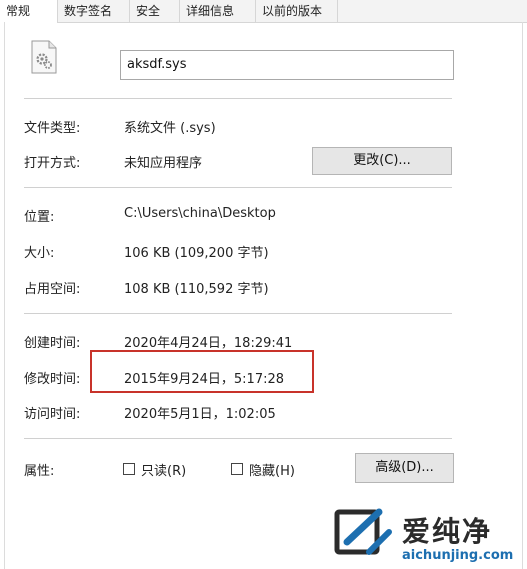 The width and height of the screenshot is (527, 569). What do you see at coordinates (163, 163) in the screenshot?
I see `opens-with-value: 未知应用程序` at bounding box center [163, 163].